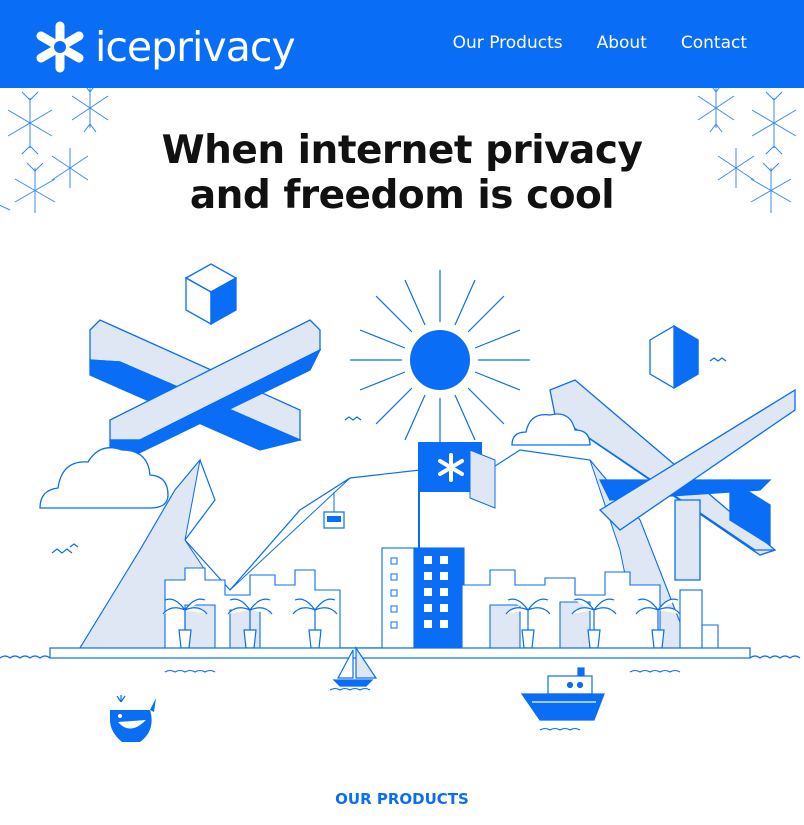 The height and width of the screenshot is (825, 804). I want to click on shoreline, so click(400, 653).